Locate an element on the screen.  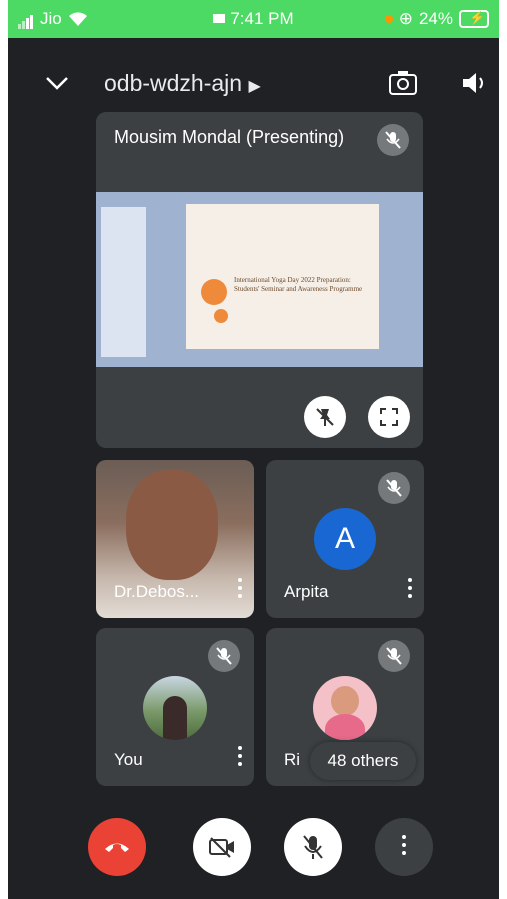
status-bar: Jio 7:41 PM ⊕ 24% ⚡ is located at coordinates (253, 19).